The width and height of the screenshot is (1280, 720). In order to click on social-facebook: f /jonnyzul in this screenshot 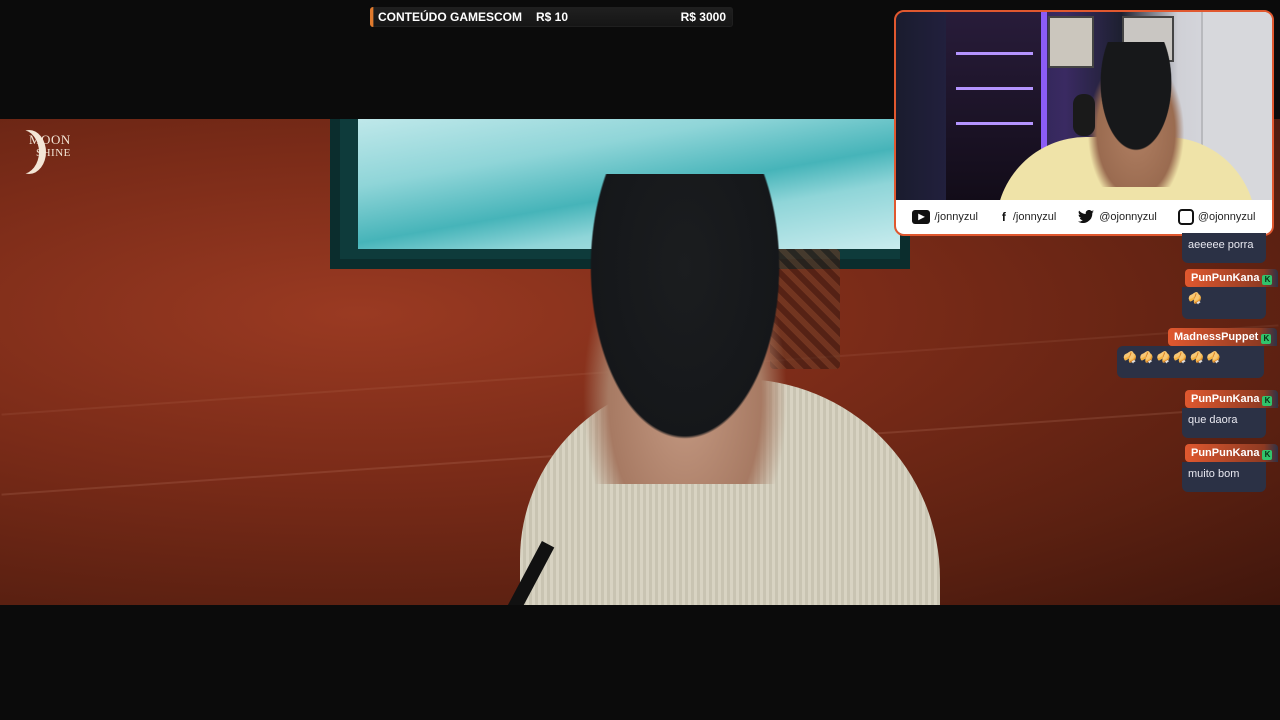, I will do `click(1027, 217)`.